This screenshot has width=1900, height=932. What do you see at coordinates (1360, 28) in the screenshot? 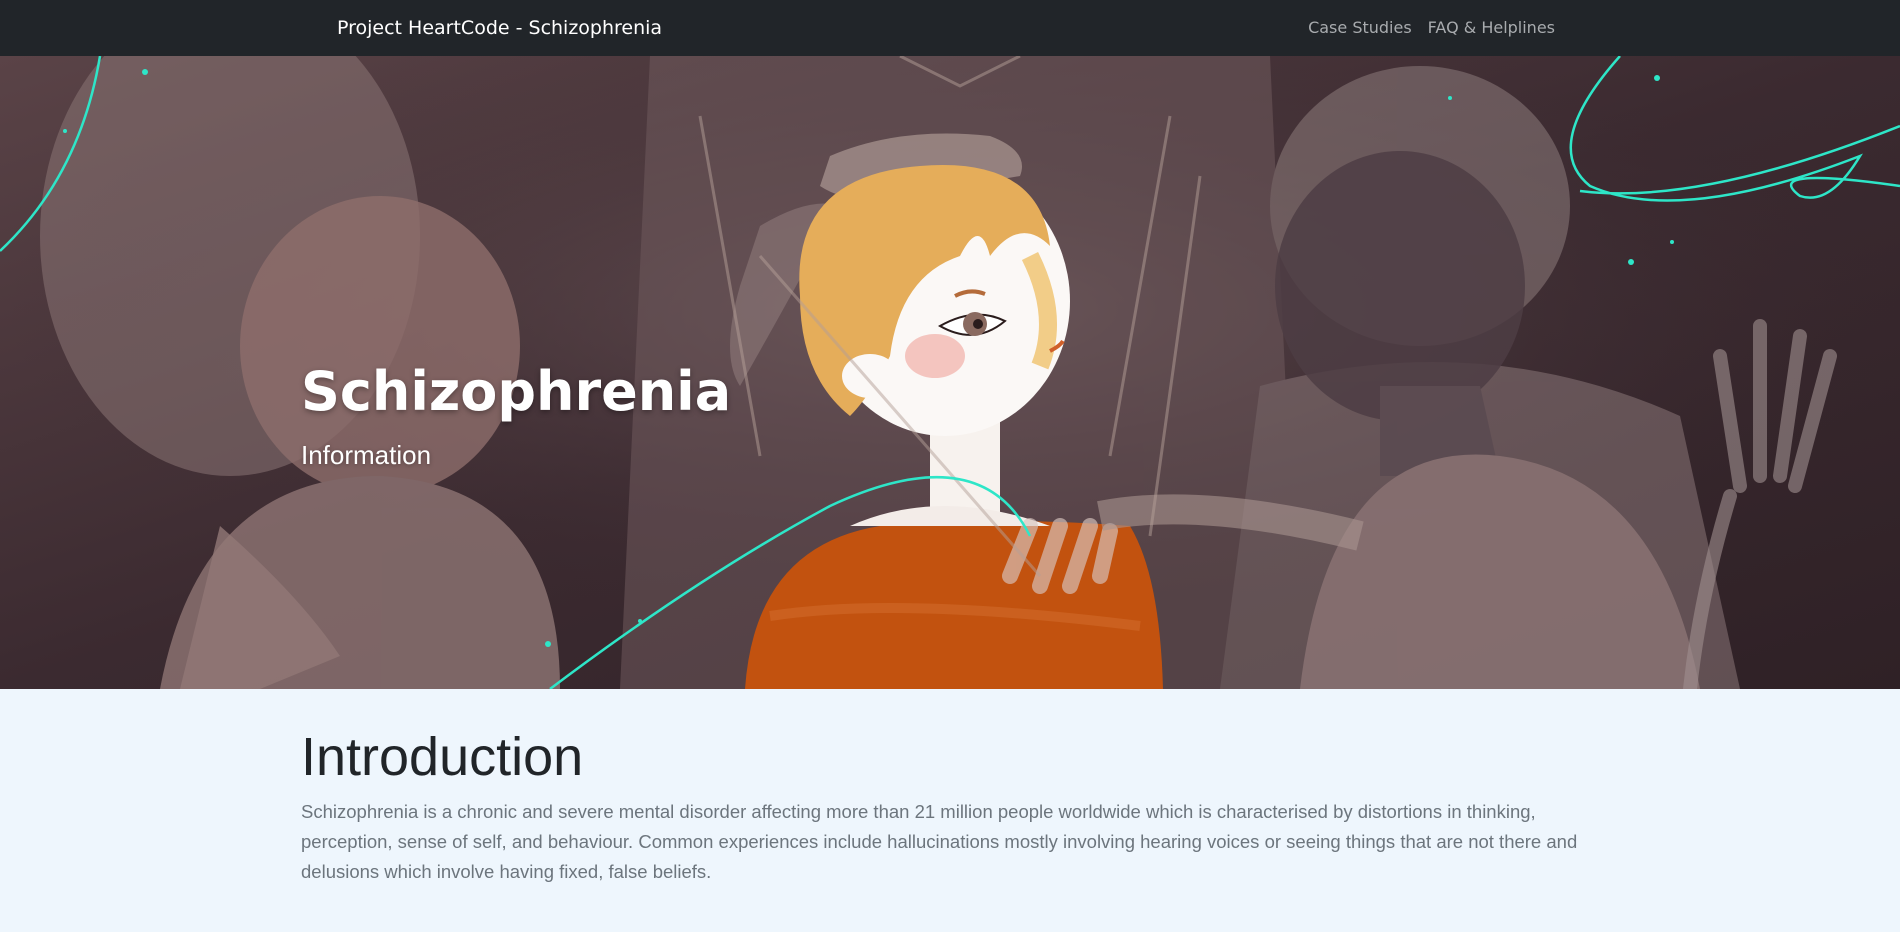
I see `nav-link-case-studies: Case Studies` at bounding box center [1360, 28].